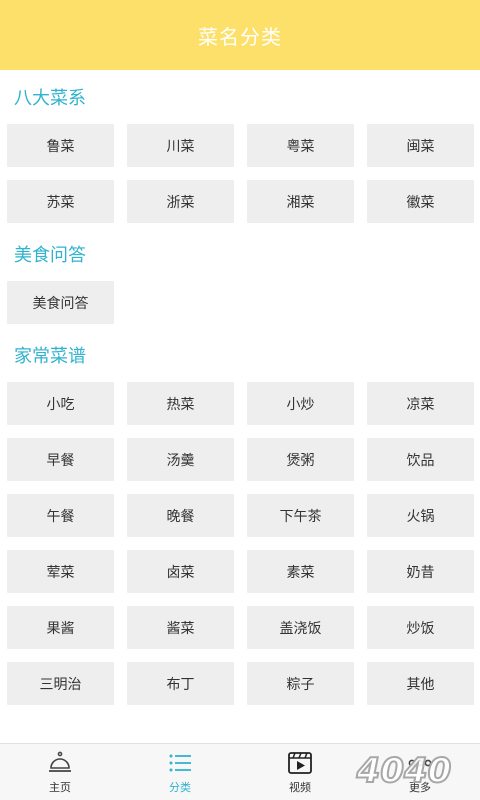 Image resolution: width=480 pixels, height=800 pixels. I want to click on category-item: 素菜, so click(300, 571).